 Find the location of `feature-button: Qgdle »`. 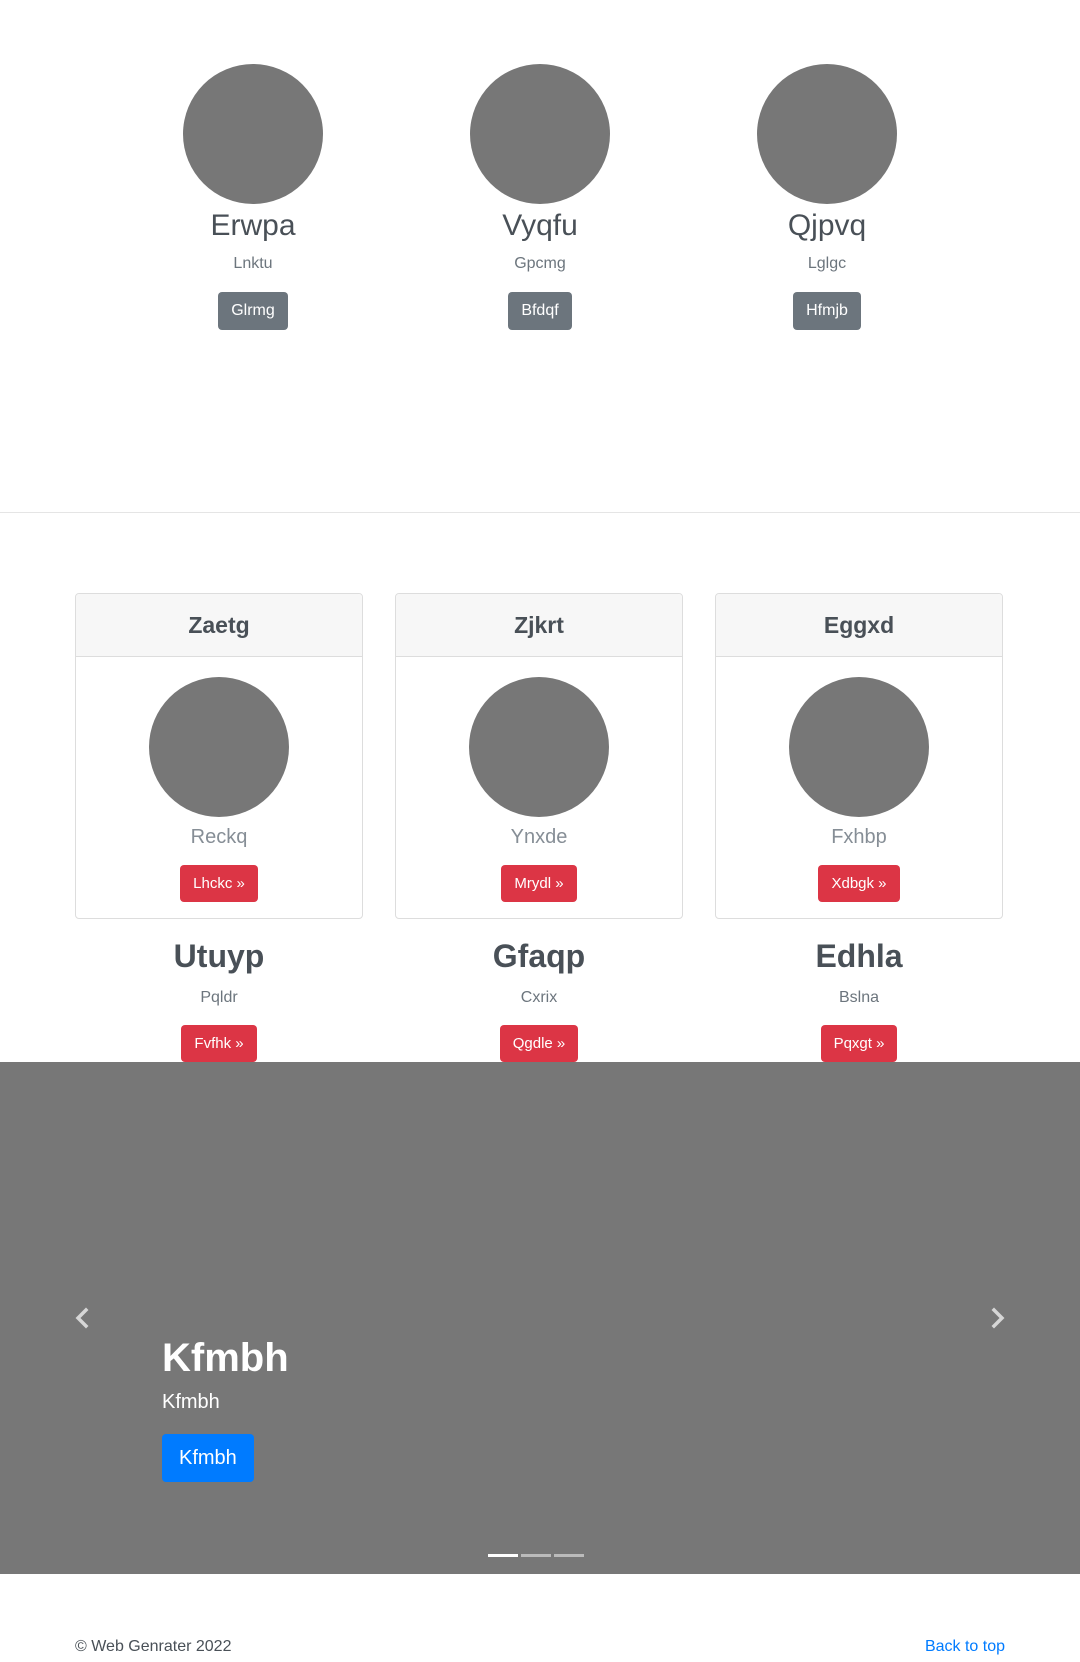

feature-button: Qgdle » is located at coordinates (539, 1043).